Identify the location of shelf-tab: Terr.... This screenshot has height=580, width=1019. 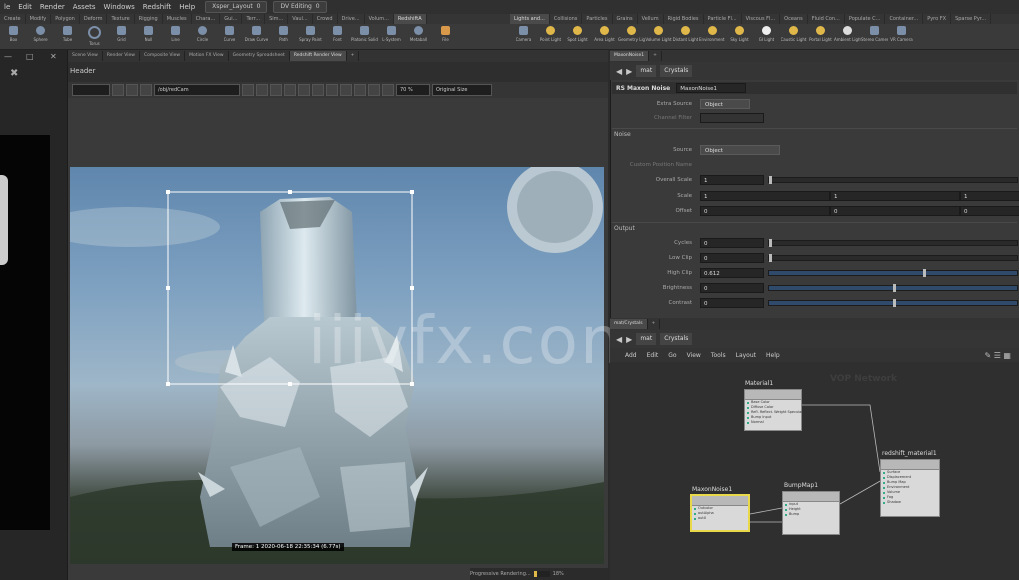
(254, 19).